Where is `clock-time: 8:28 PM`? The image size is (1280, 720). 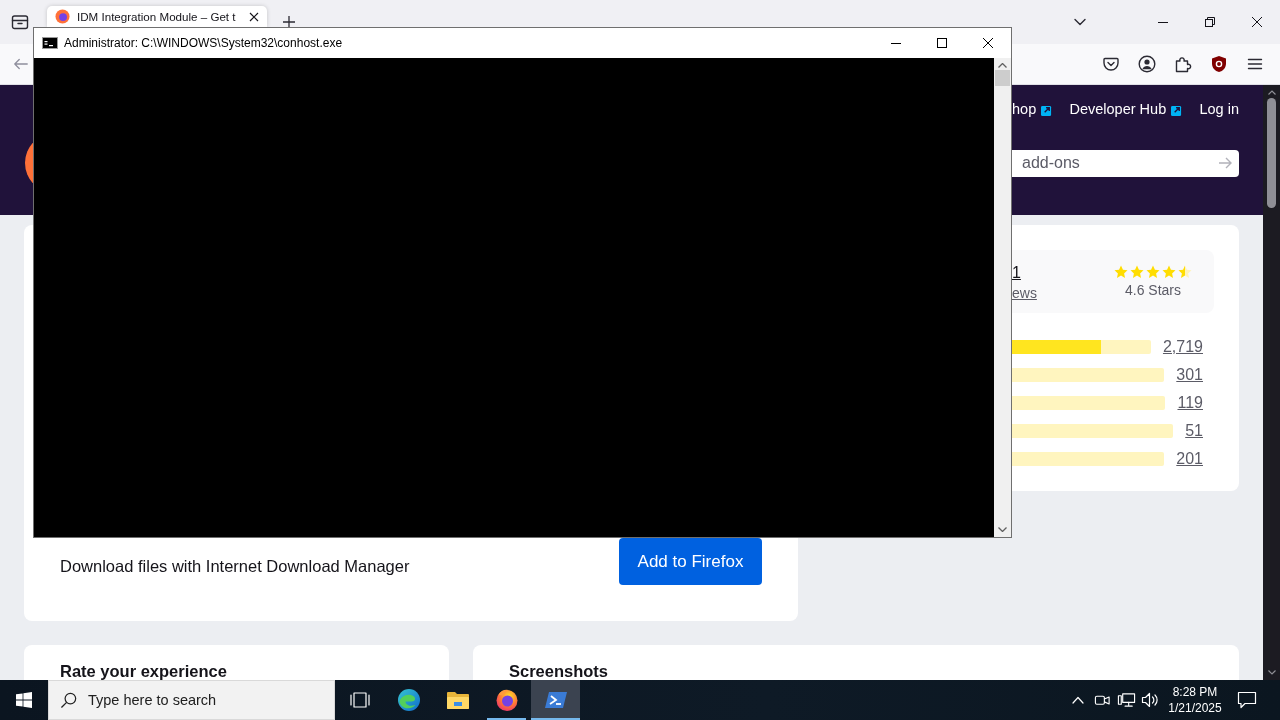
clock-time: 8:28 PM is located at coordinates (1195, 692).